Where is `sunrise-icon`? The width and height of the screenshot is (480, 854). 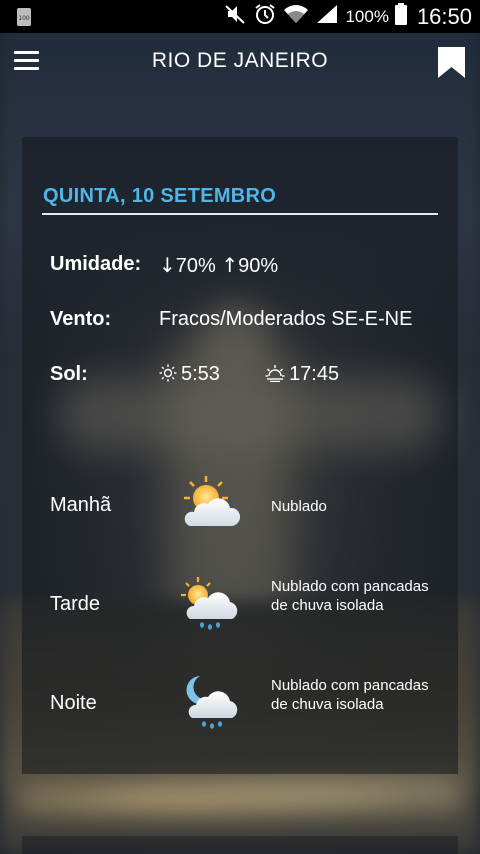 sunrise-icon is located at coordinates (168, 373).